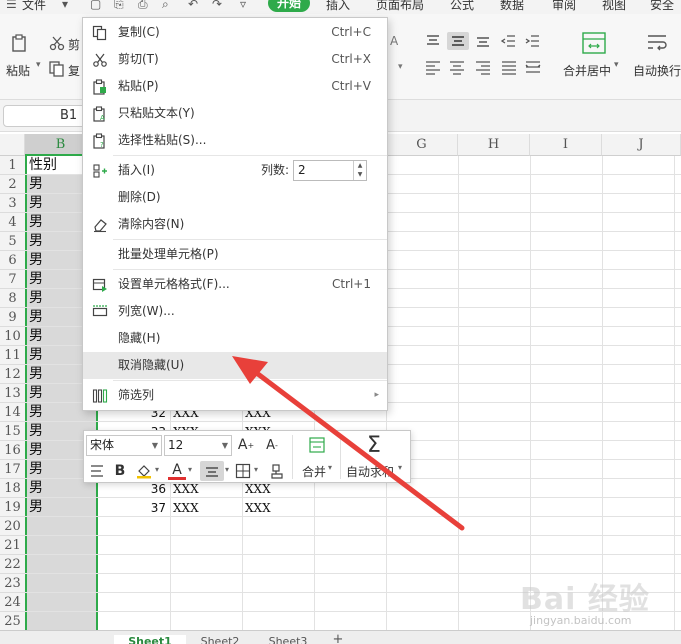 The width and height of the screenshot is (681, 644). I want to click on menu-item-delete: 删除(D), so click(235, 197).